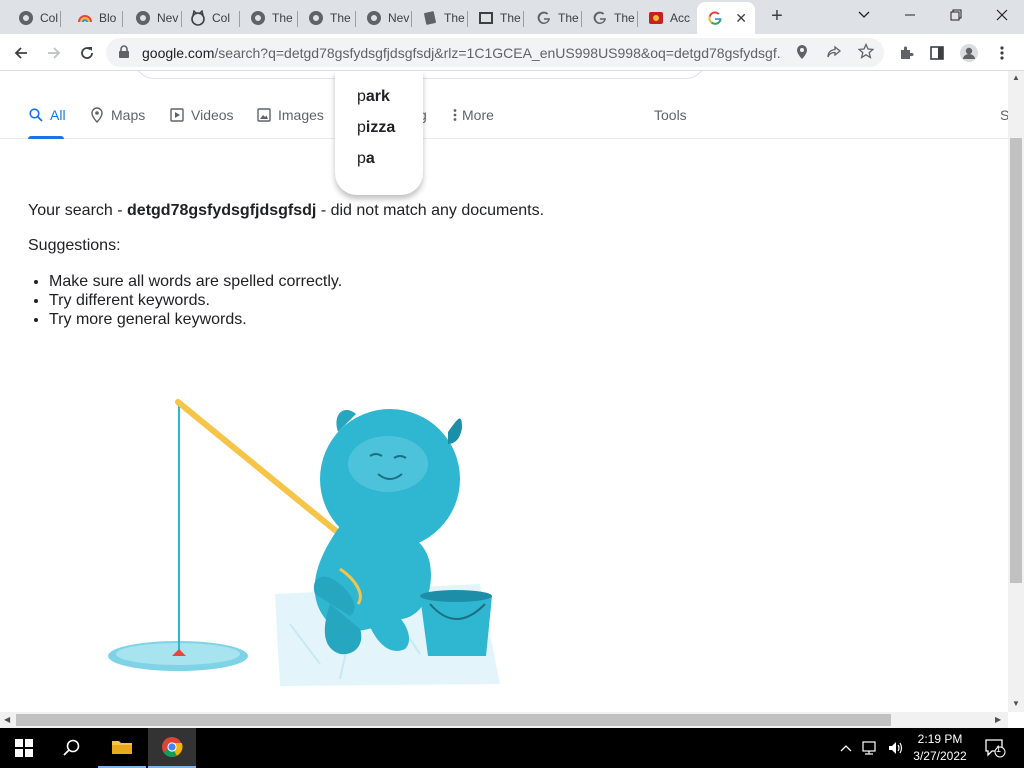 This screenshot has height=768, width=1024. What do you see at coordinates (670, 115) in the screenshot?
I see `tools-button: Tools` at bounding box center [670, 115].